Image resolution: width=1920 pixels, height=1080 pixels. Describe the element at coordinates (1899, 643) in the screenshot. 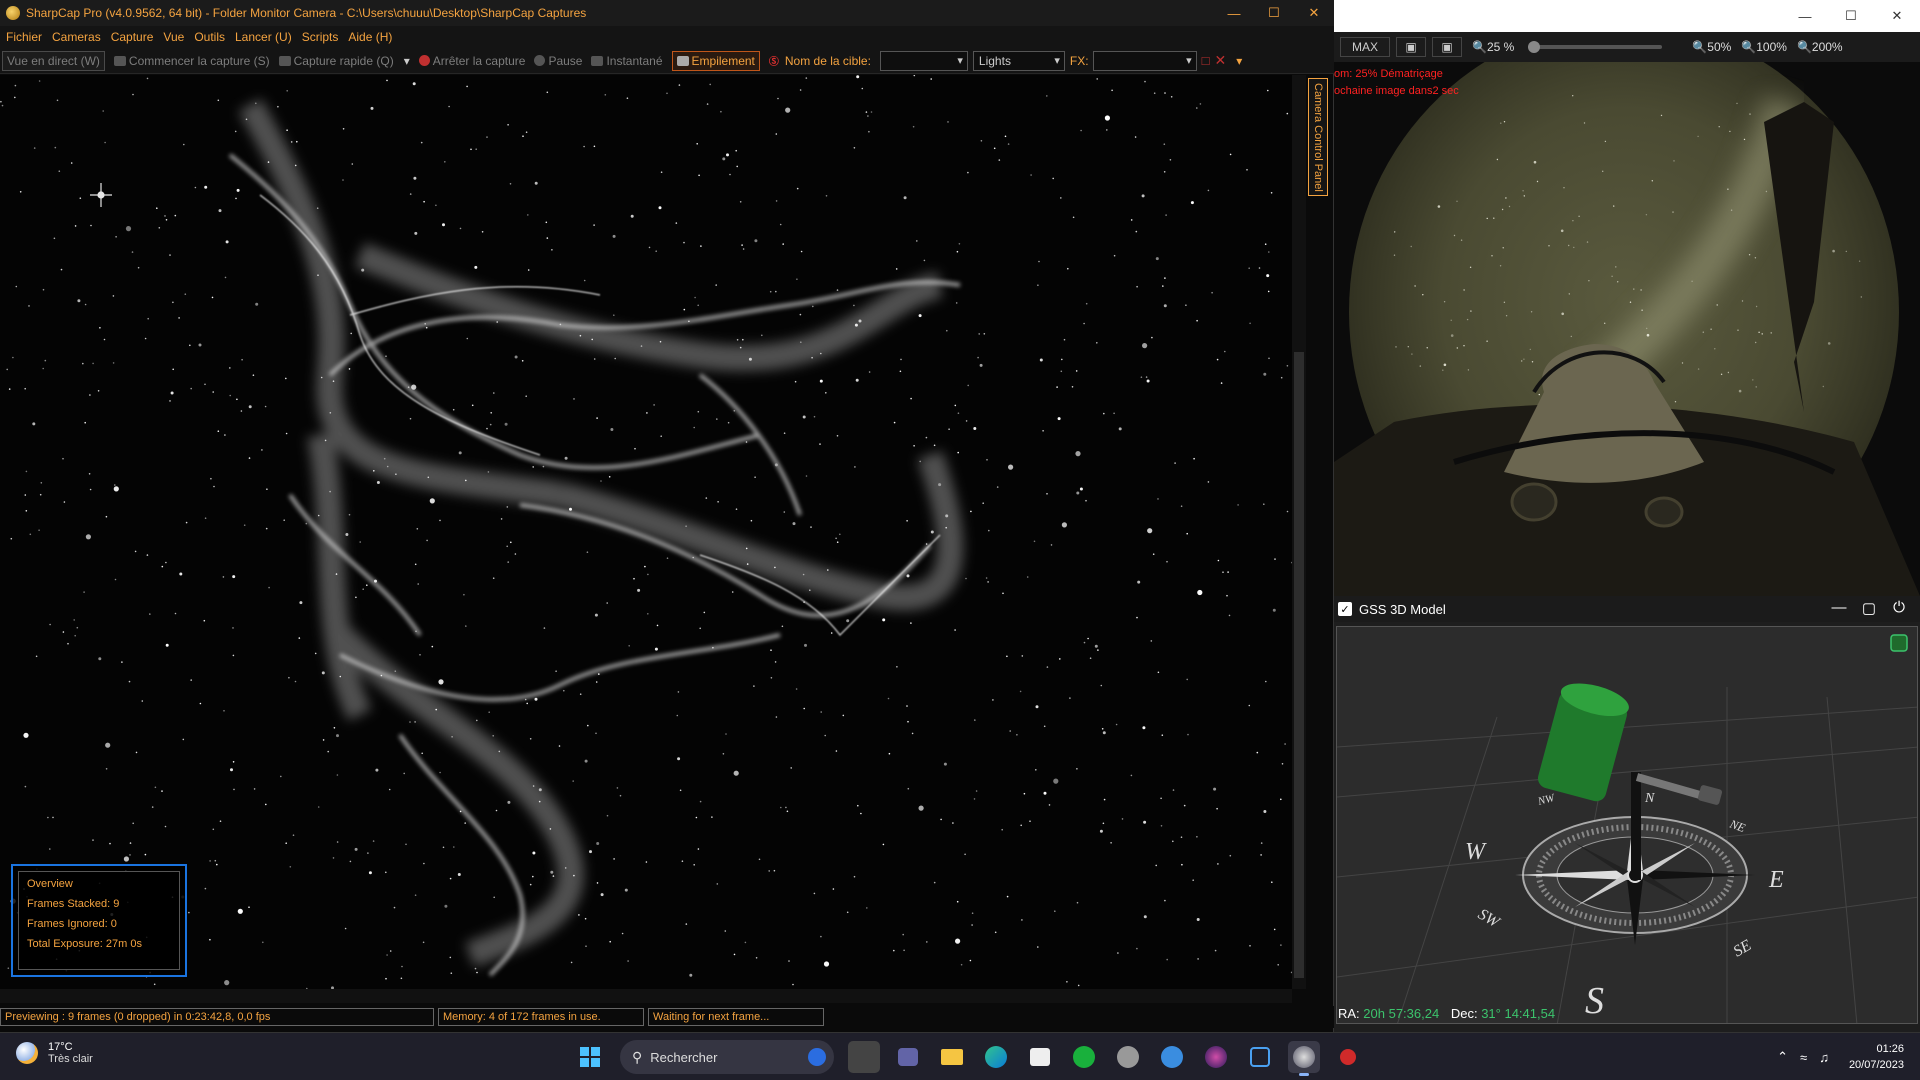

I see `gss-settings-icon` at that location.